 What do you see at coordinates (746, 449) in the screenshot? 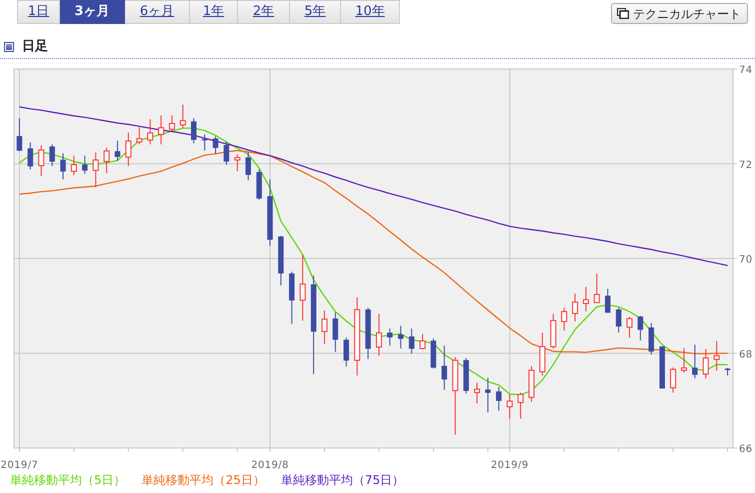
I see `axis-label: 66` at bounding box center [746, 449].